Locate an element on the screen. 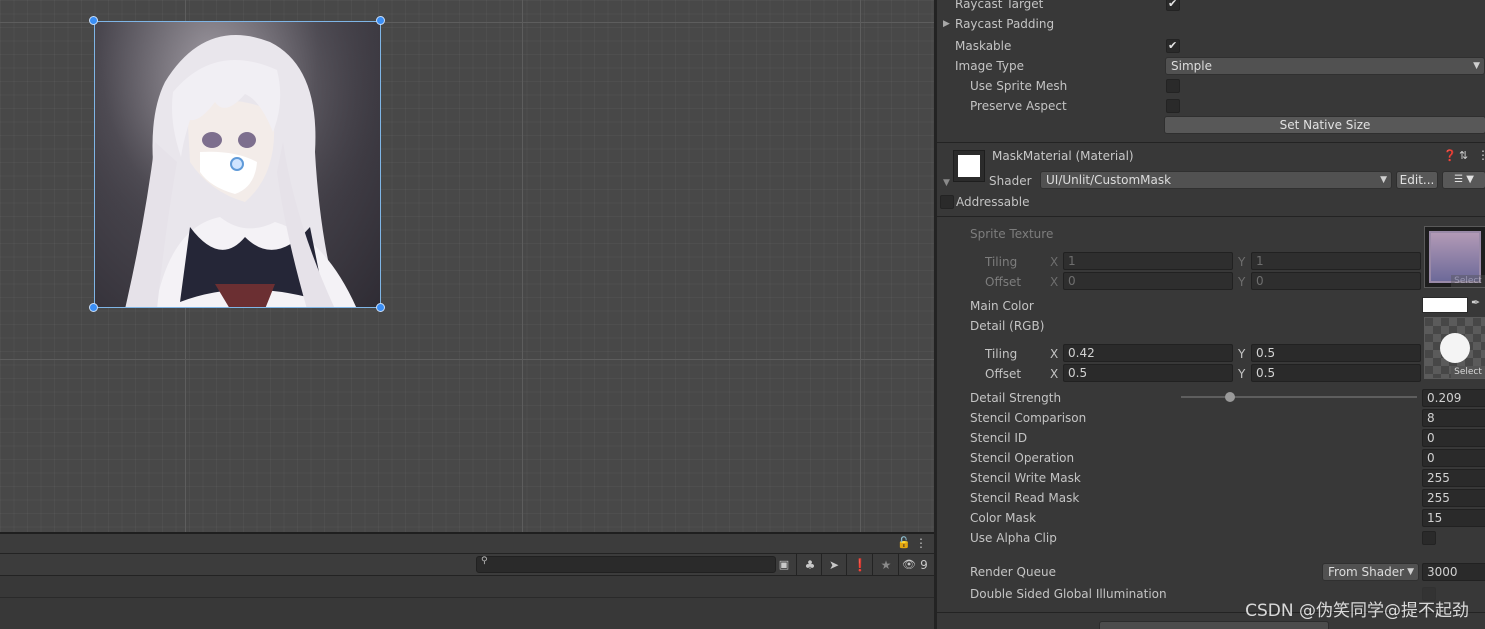 The width and height of the screenshot is (1485, 629). raycast-padding-row: ▶ Raycast Padding is located at coordinates (1211, 24).